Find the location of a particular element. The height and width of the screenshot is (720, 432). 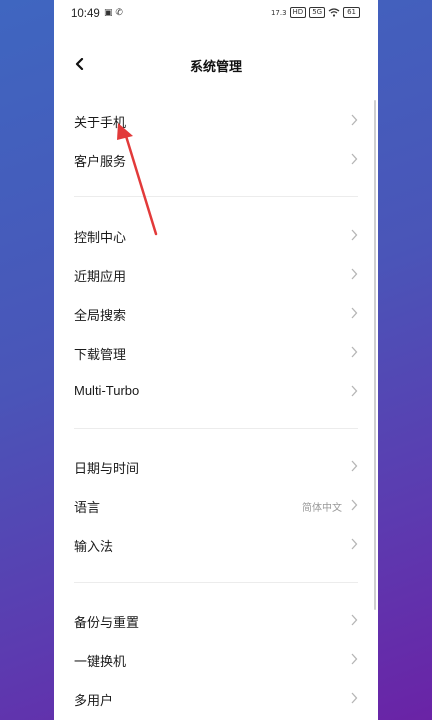

scrollbar is located at coordinates (375, 355).